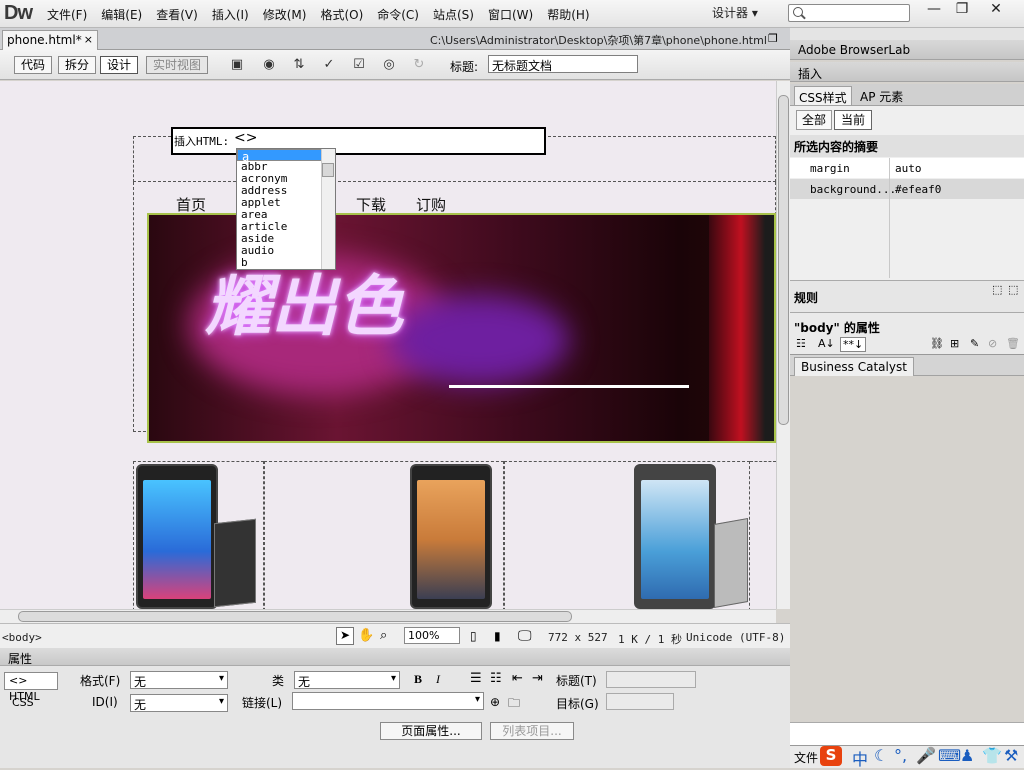 This screenshot has width=1024, height=770. I want to click on attach-stylesheet-icon: ⛓, so click(937, 343).